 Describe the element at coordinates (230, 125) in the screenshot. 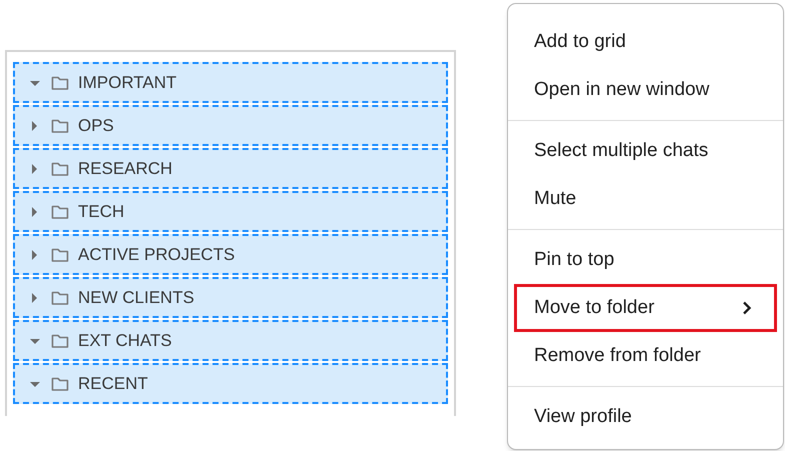

I see `folder-row: OPS` at that location.